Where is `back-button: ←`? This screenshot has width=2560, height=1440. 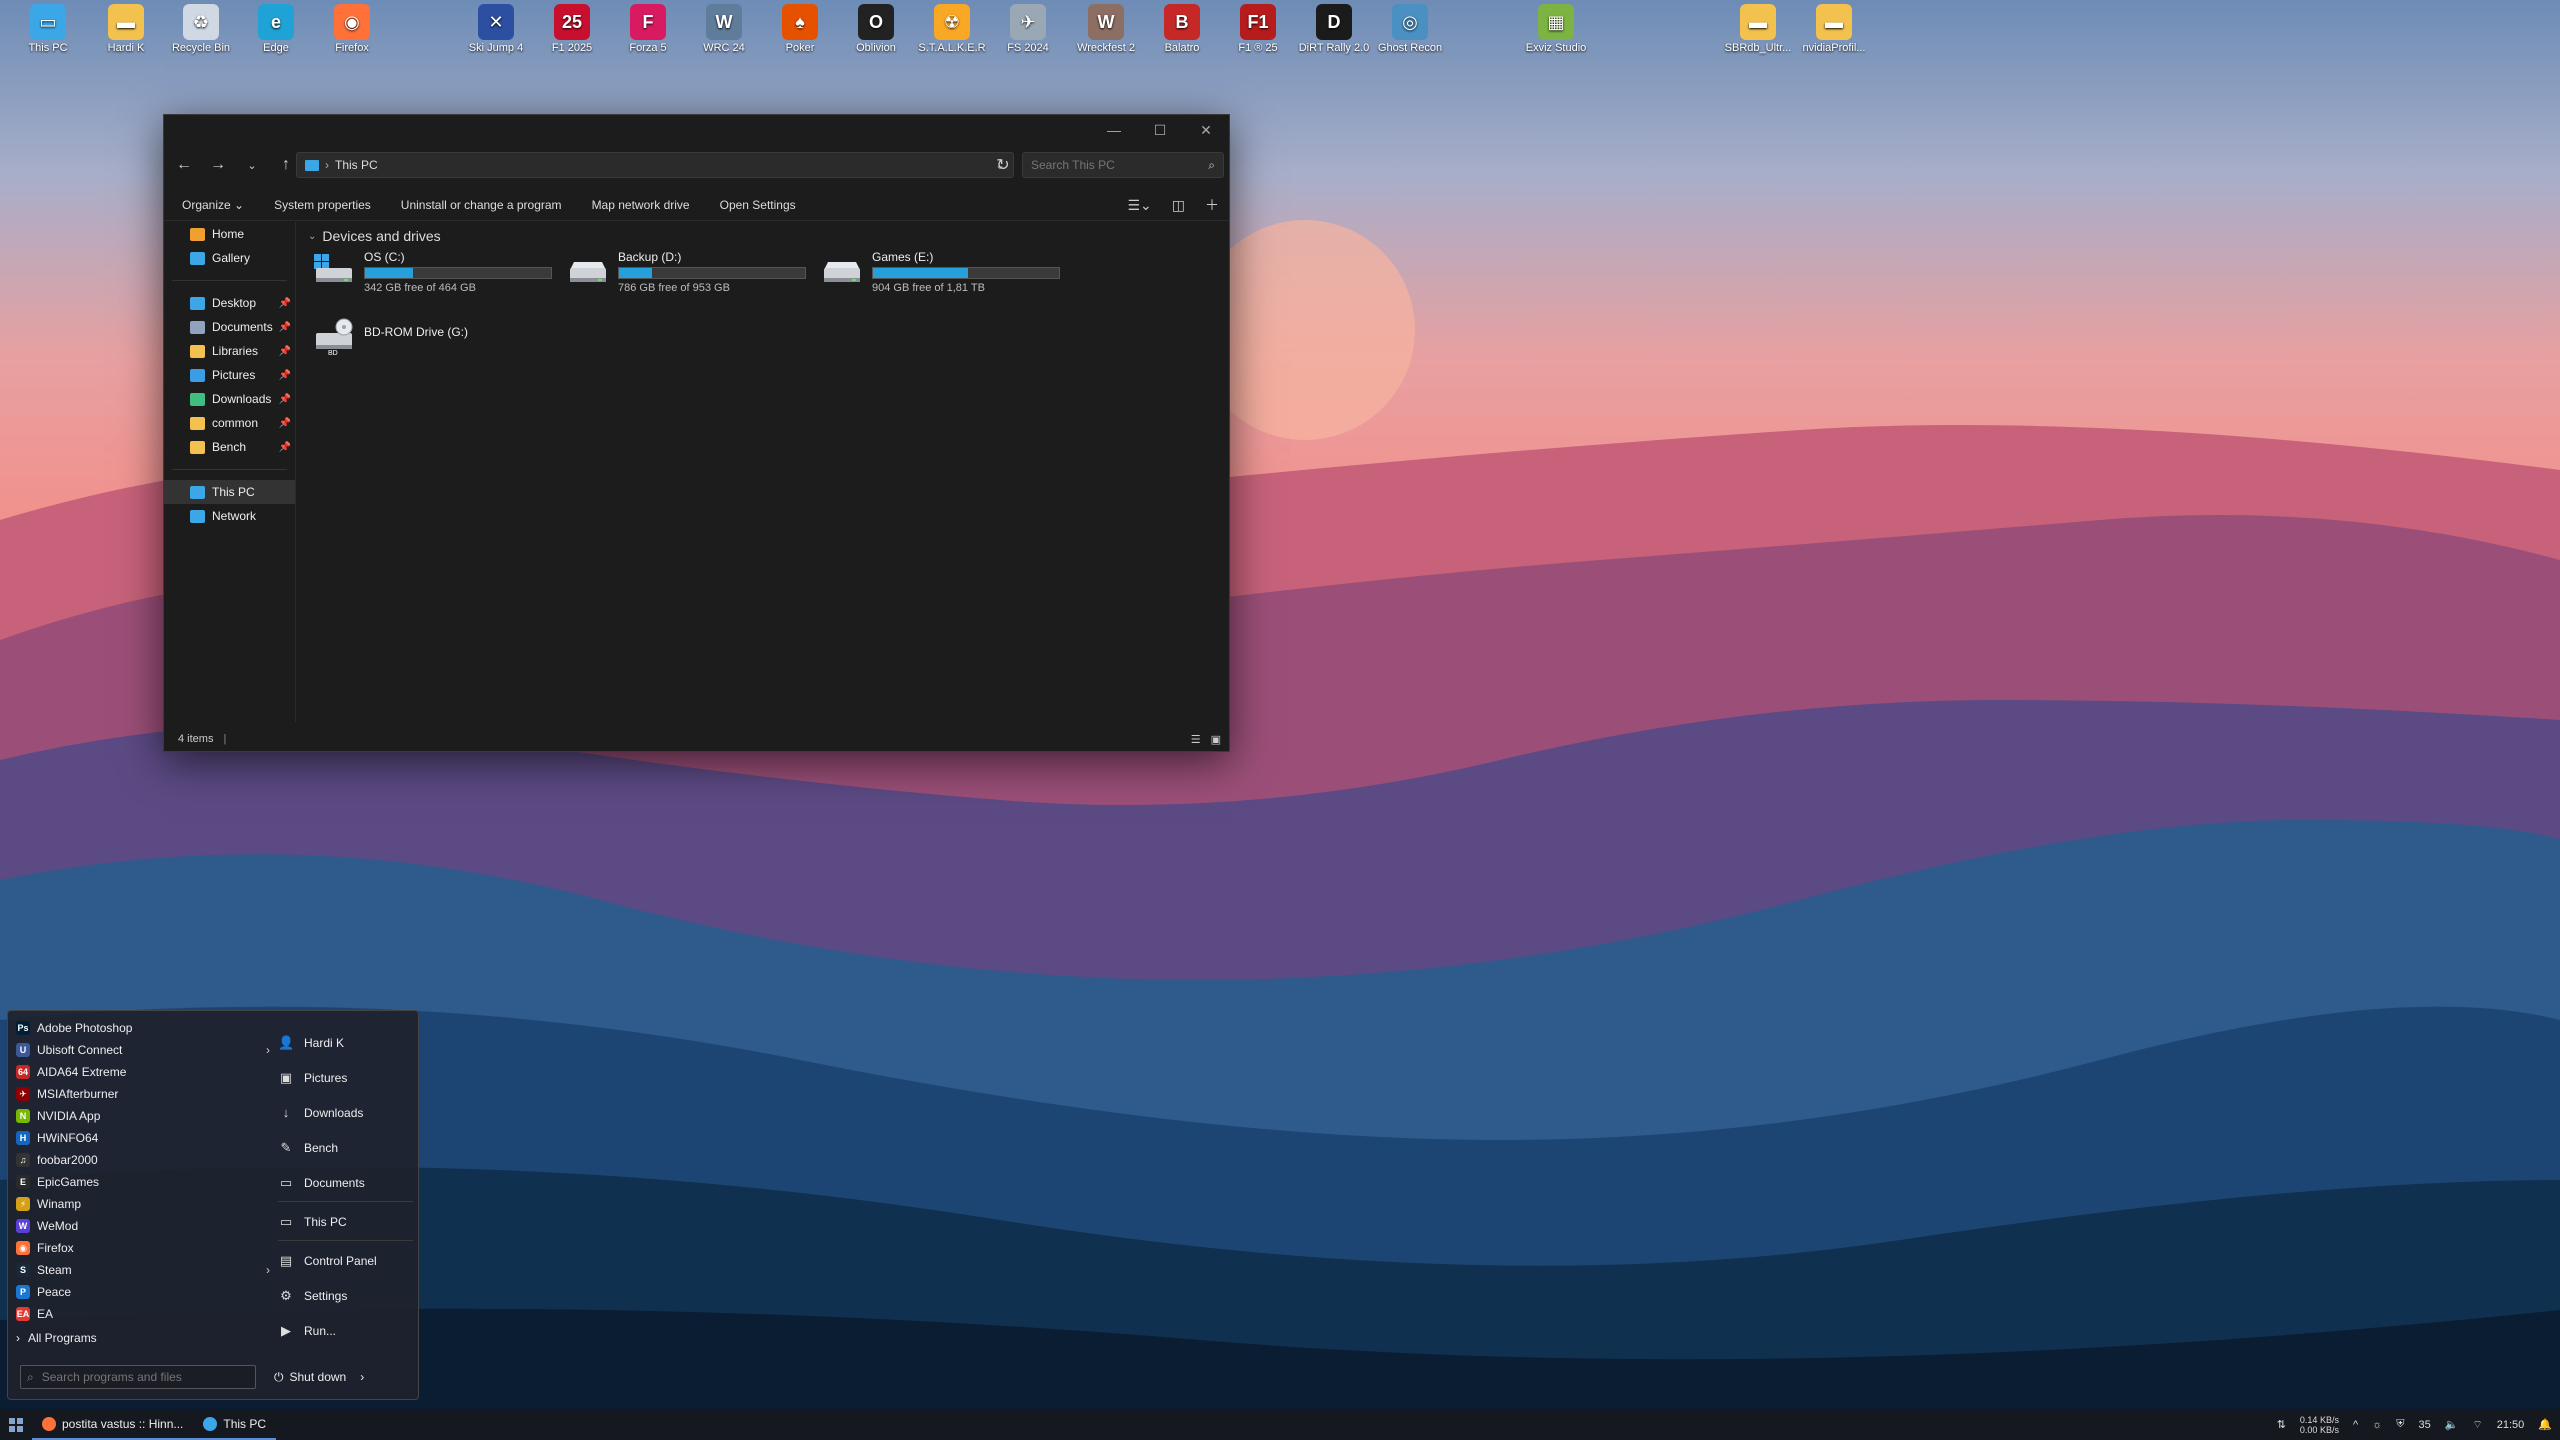
back-button: ← is located at coordinates (184, 165).